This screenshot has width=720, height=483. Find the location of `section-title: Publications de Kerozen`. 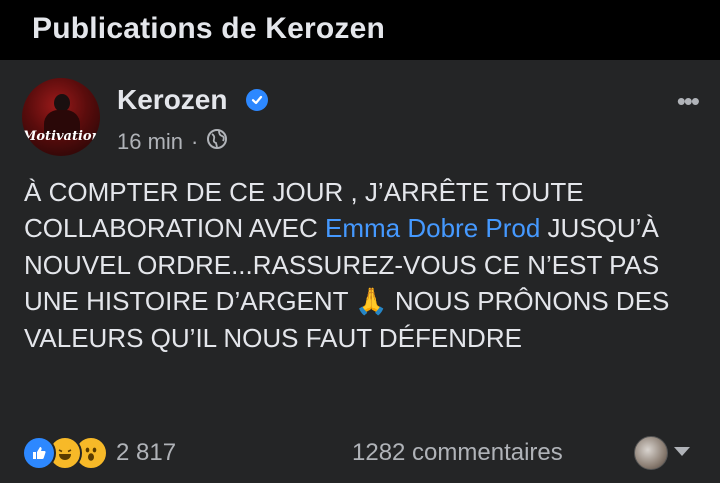

section-title: Publications de Kerozen is located at coordinates (208, 28).